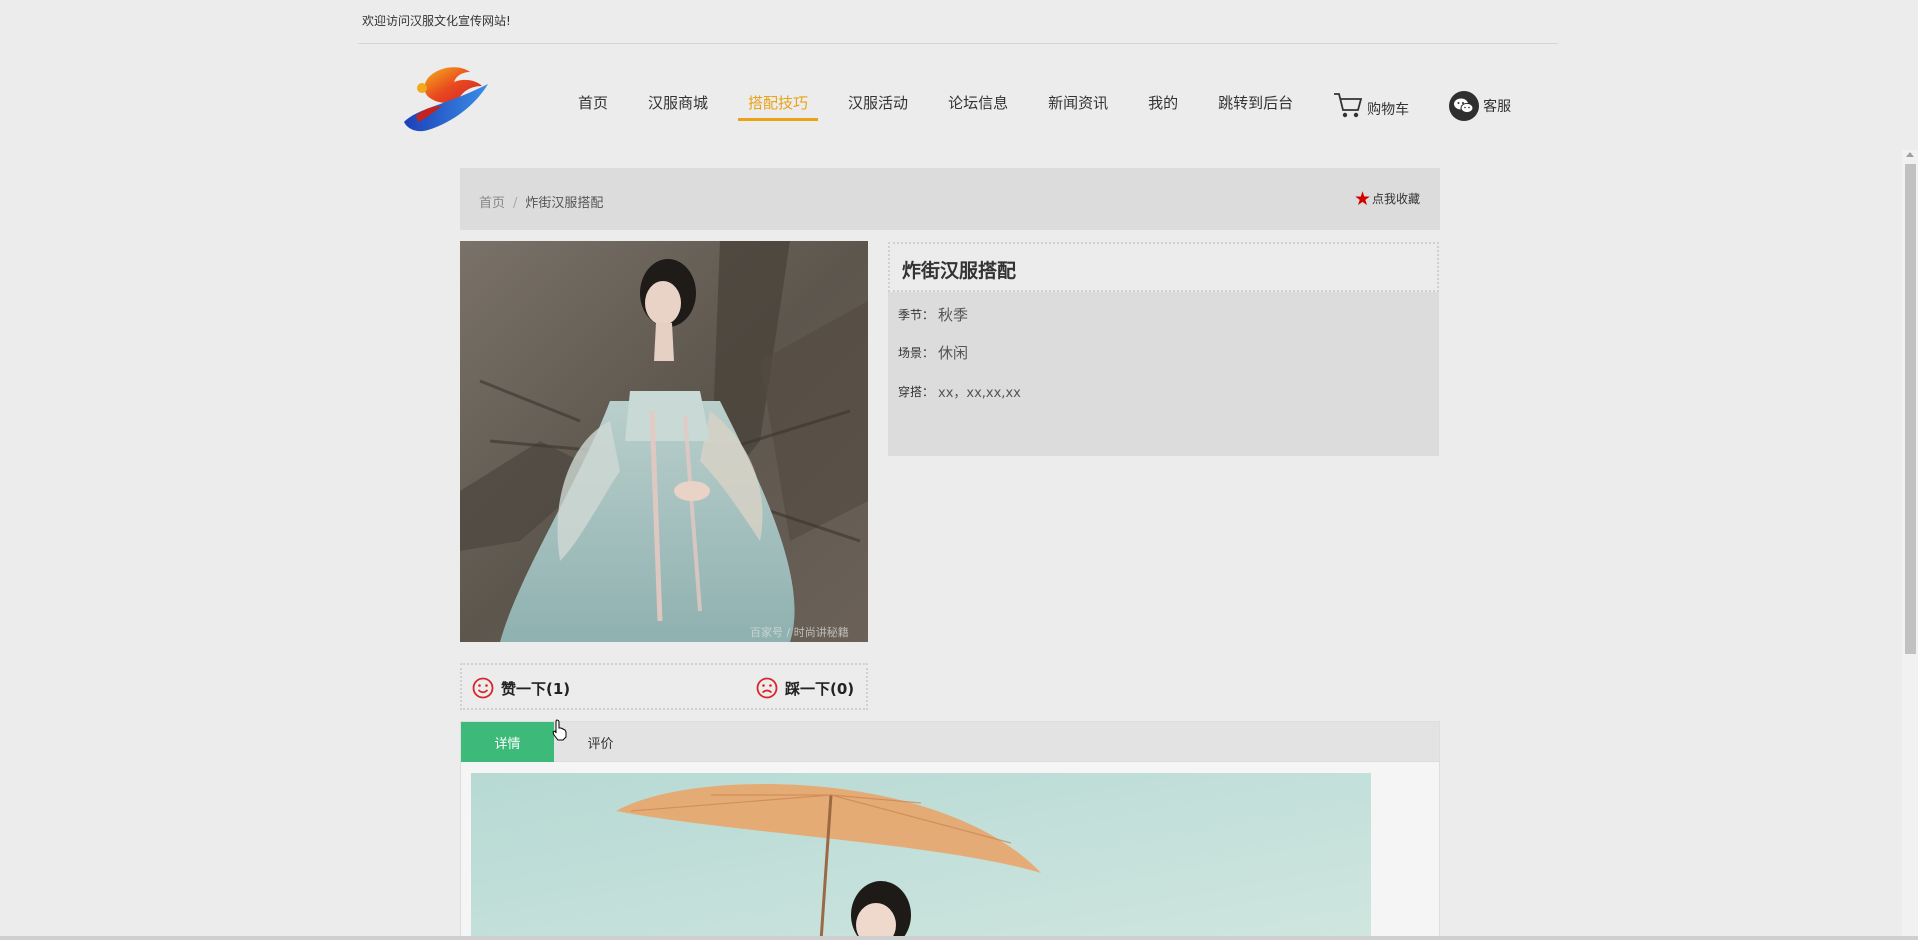 This screenshot has width=1918, height=940. I want to click on star-icon: ★, so click(1362, 198).